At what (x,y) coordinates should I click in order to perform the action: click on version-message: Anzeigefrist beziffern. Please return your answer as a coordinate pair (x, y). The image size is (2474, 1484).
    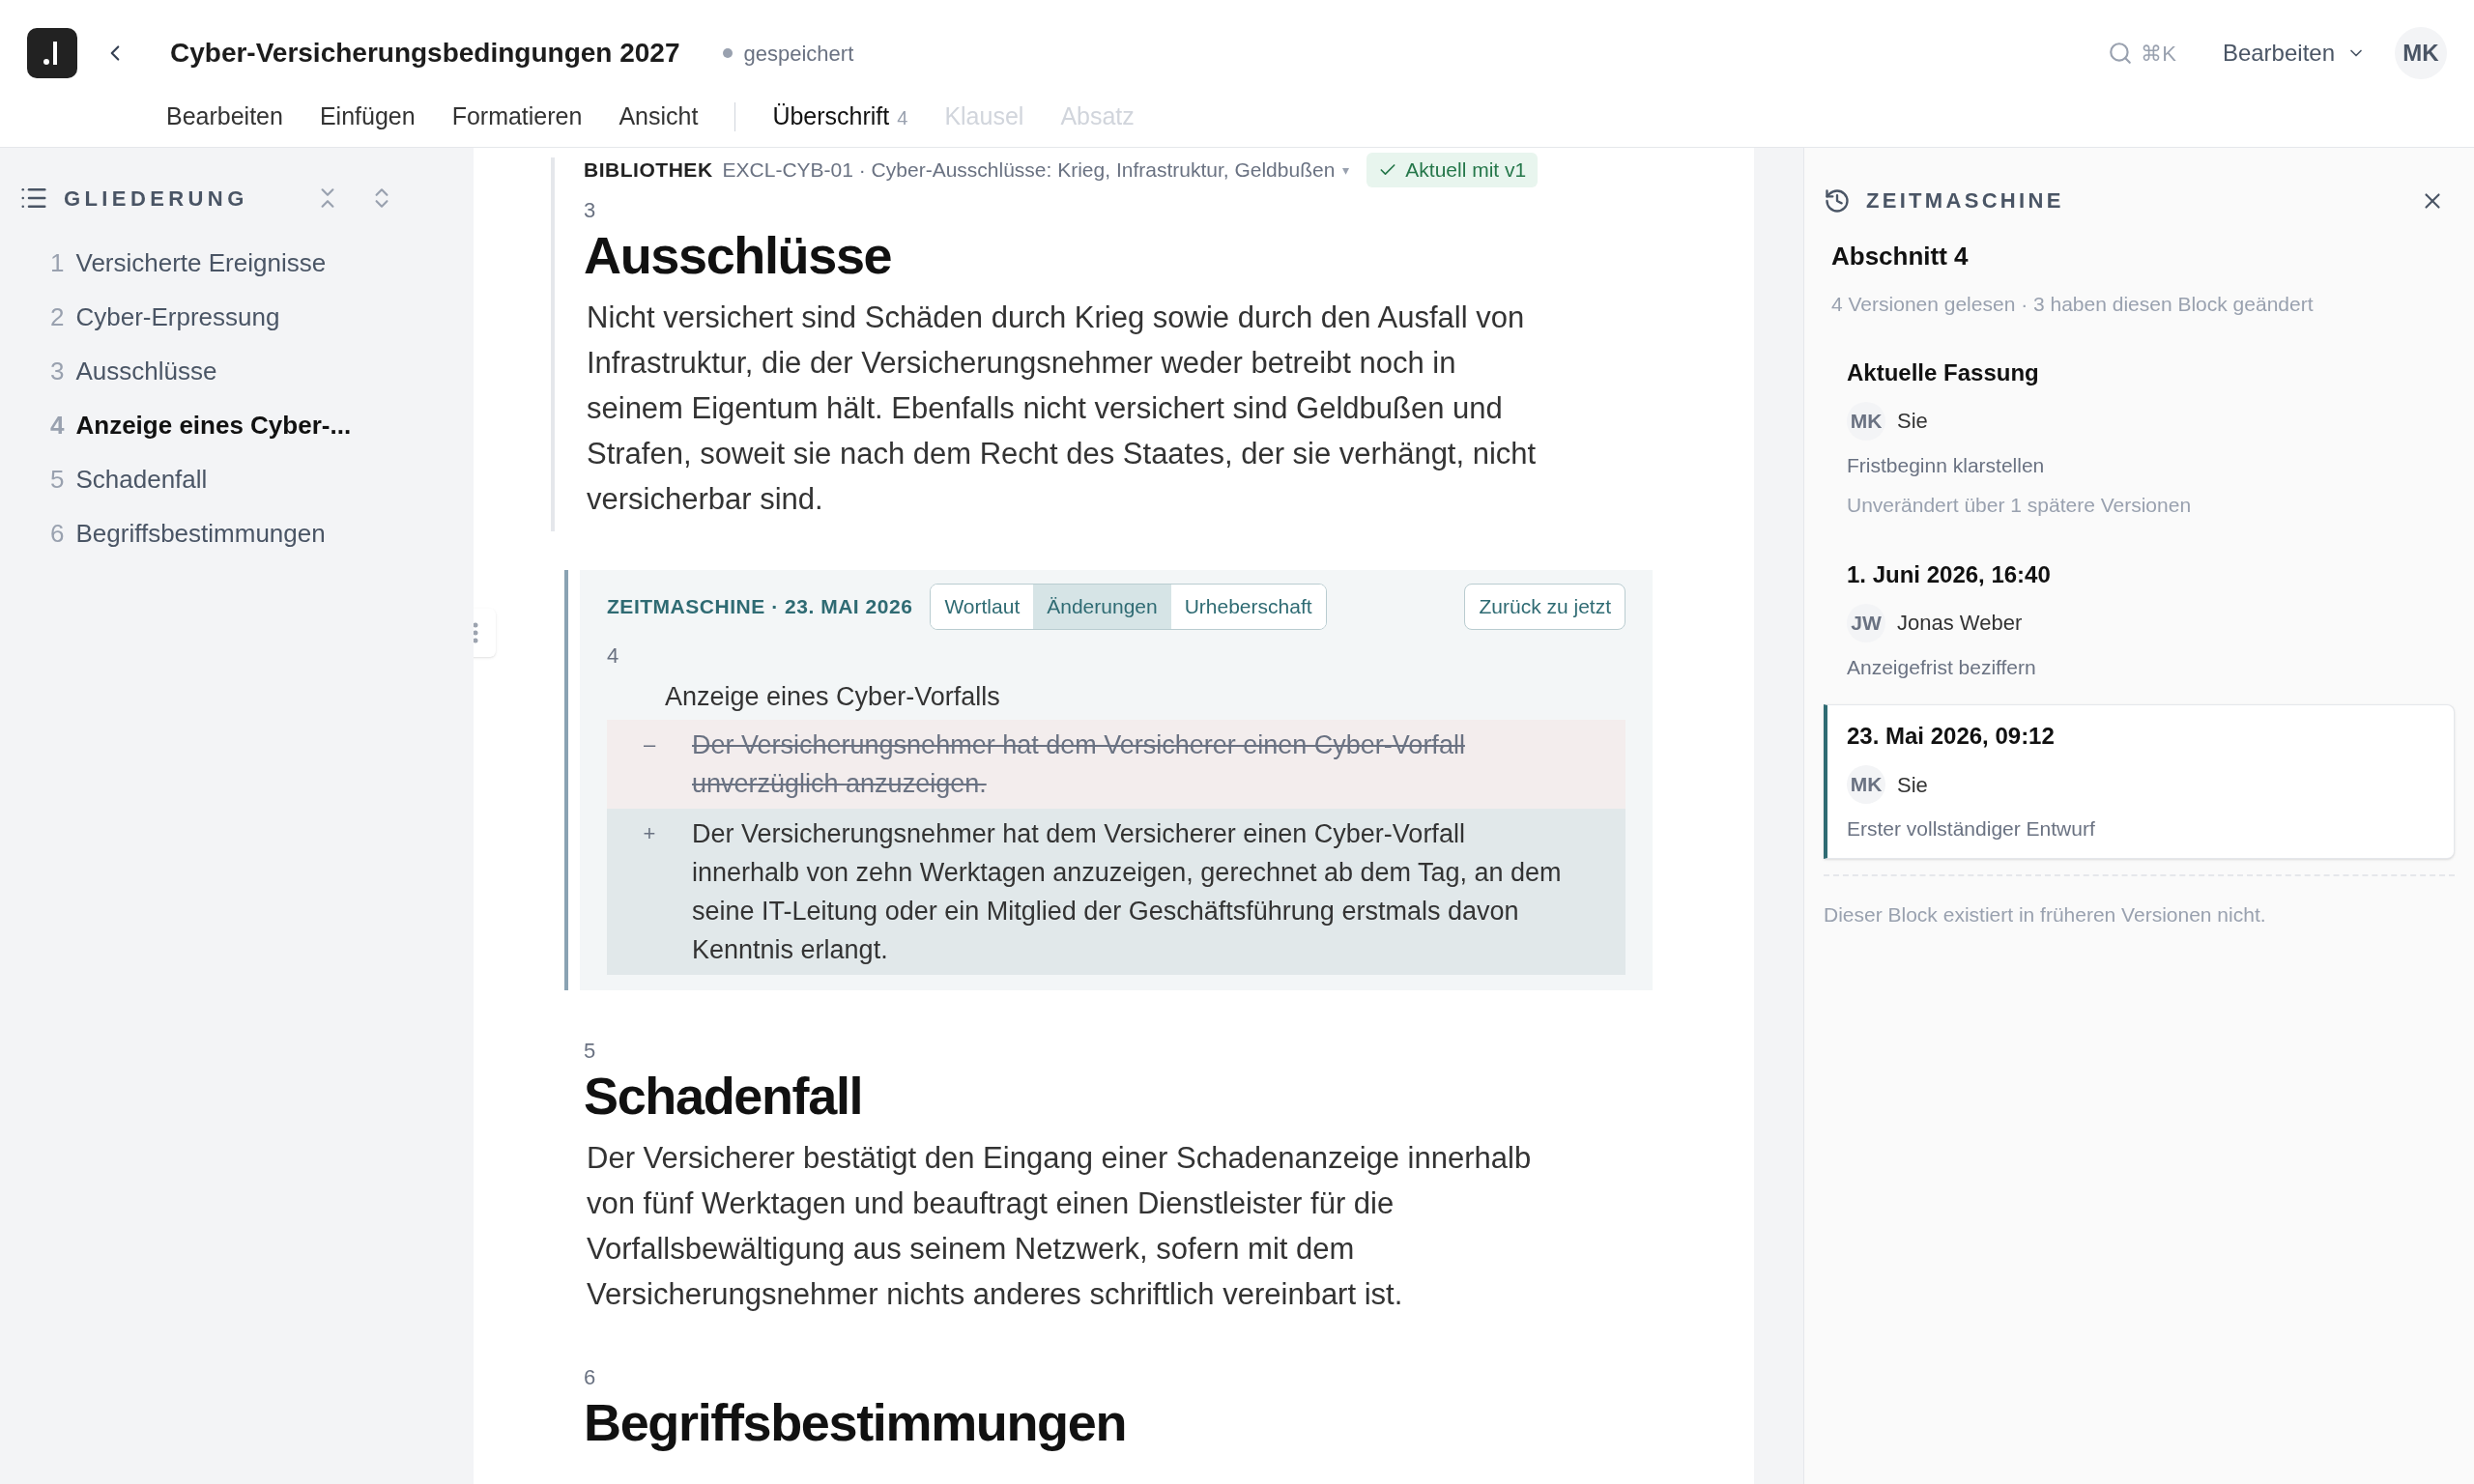
    Looking at the image, I should click on (1942, 667).